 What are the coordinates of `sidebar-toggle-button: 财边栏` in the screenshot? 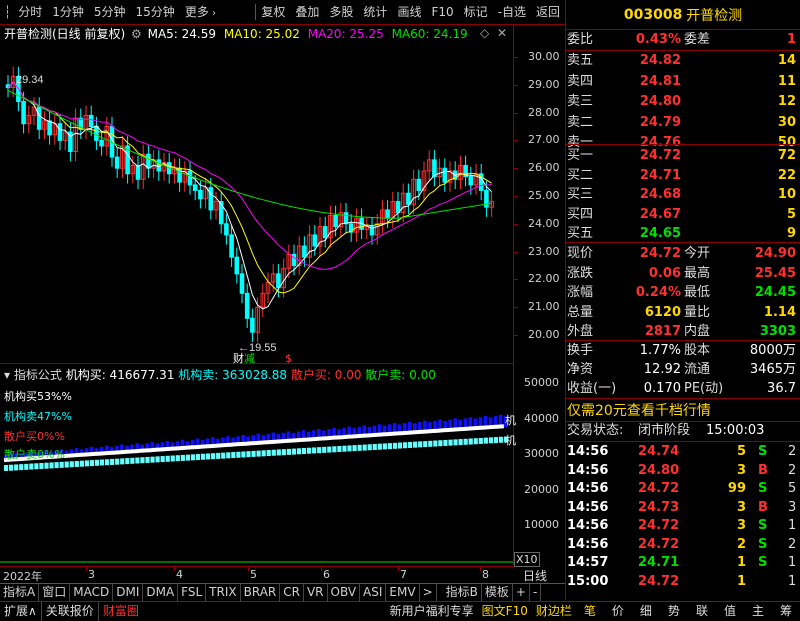 It's located at (554, 611).